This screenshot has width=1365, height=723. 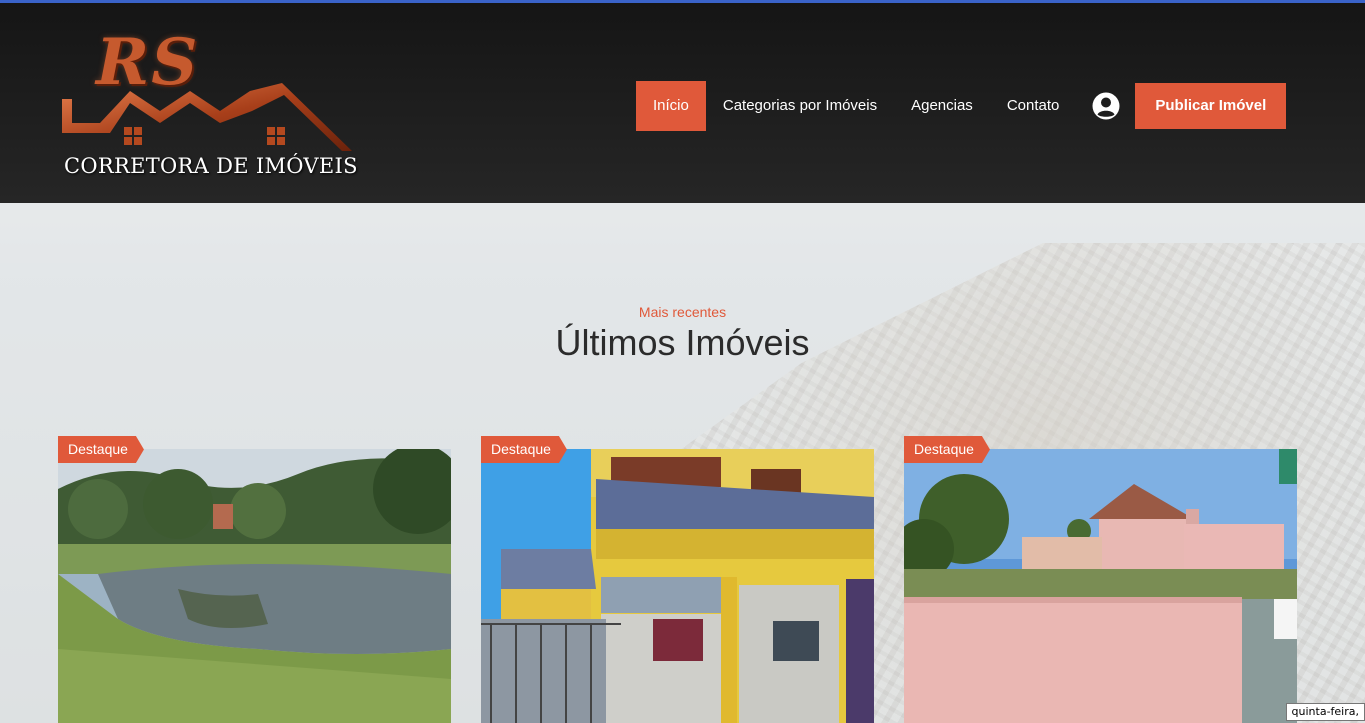 I want to click on nav-contato: Contato, so click(x=1033, y=106).